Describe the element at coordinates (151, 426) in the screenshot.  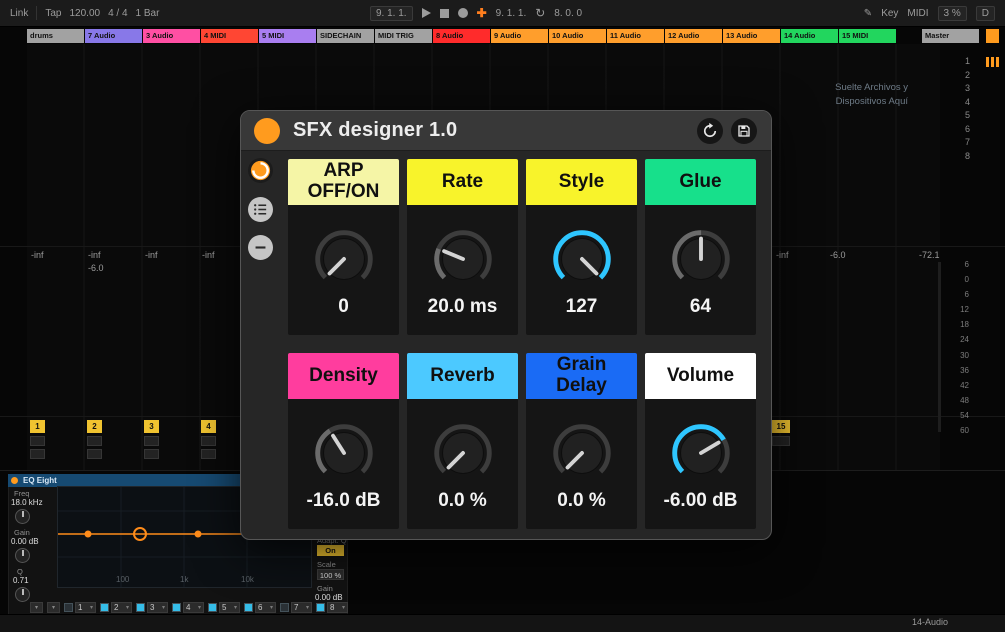
I see `track-activator: 3` at that location.